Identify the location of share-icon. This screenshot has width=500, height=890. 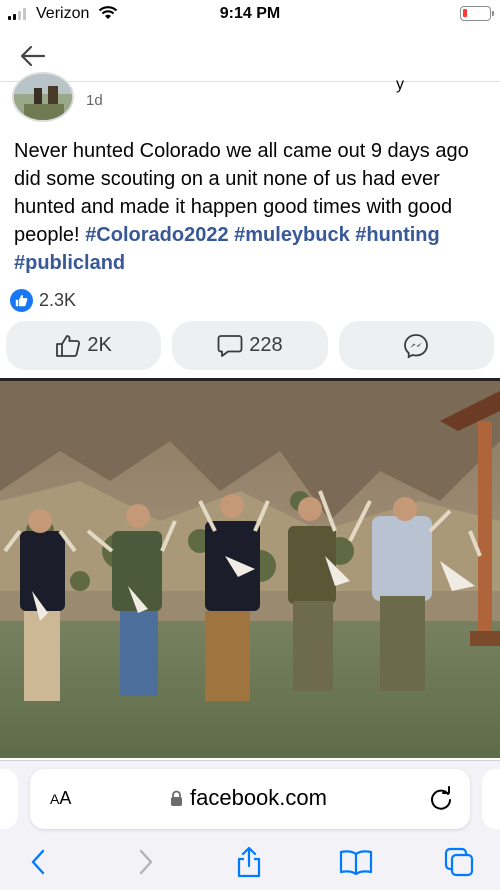
(249, 862).